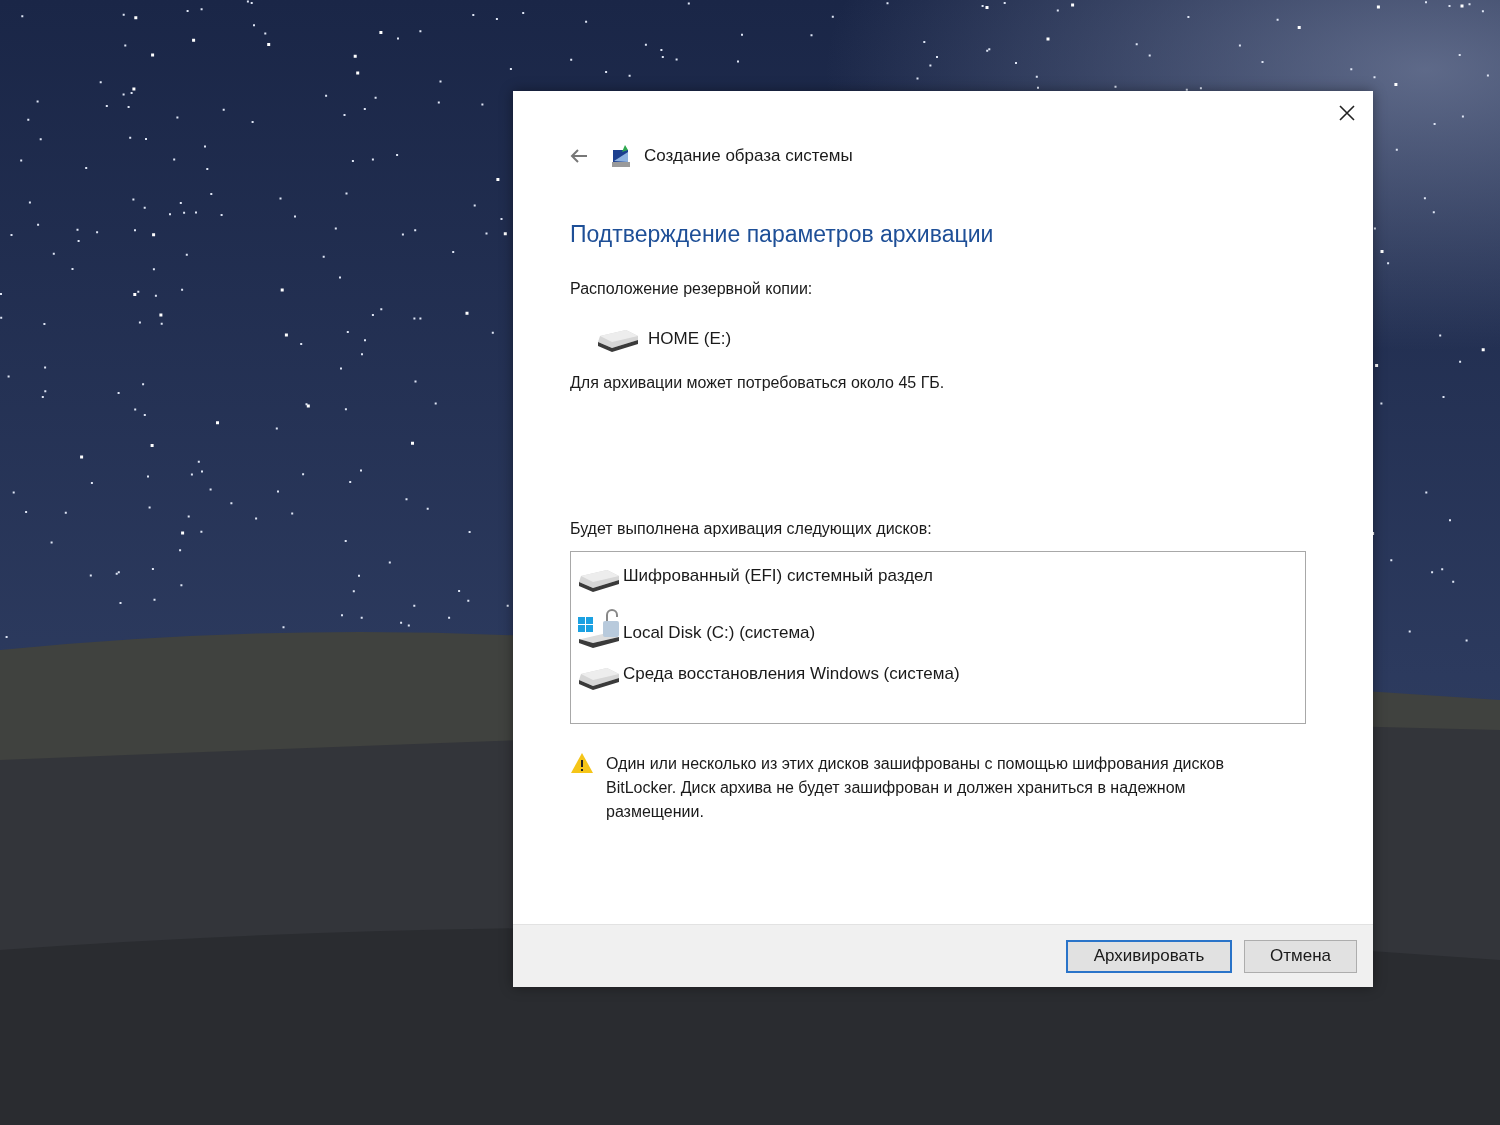  I want to click on archive-button: Архивировать, so click(1149, 956).